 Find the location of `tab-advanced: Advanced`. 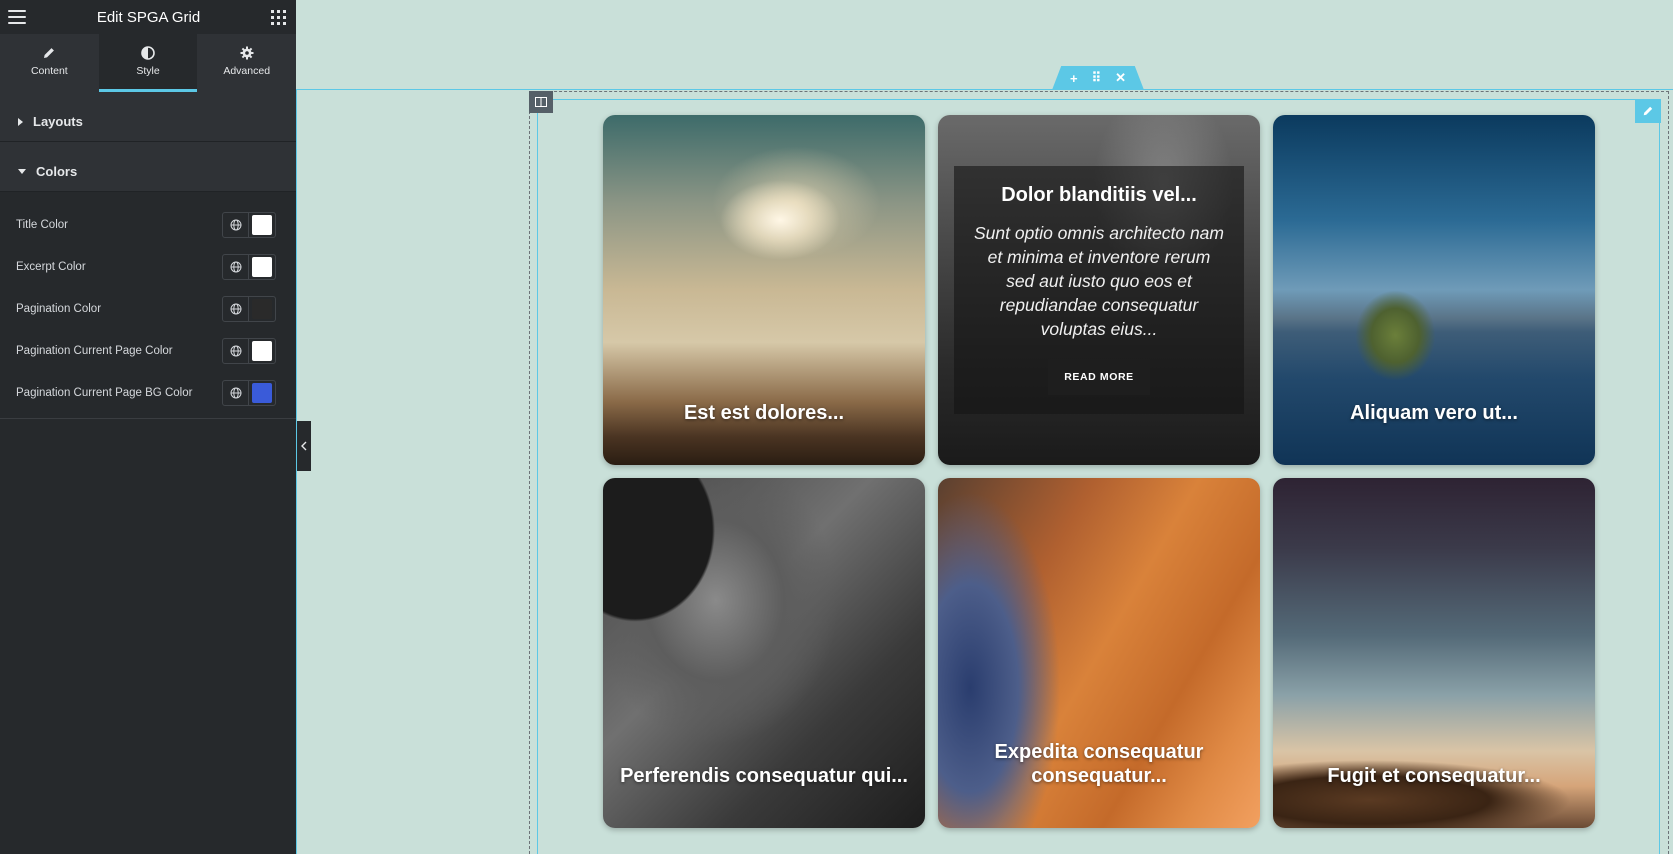

tab-advanced: Advanced is located at coordinates (246, 63).